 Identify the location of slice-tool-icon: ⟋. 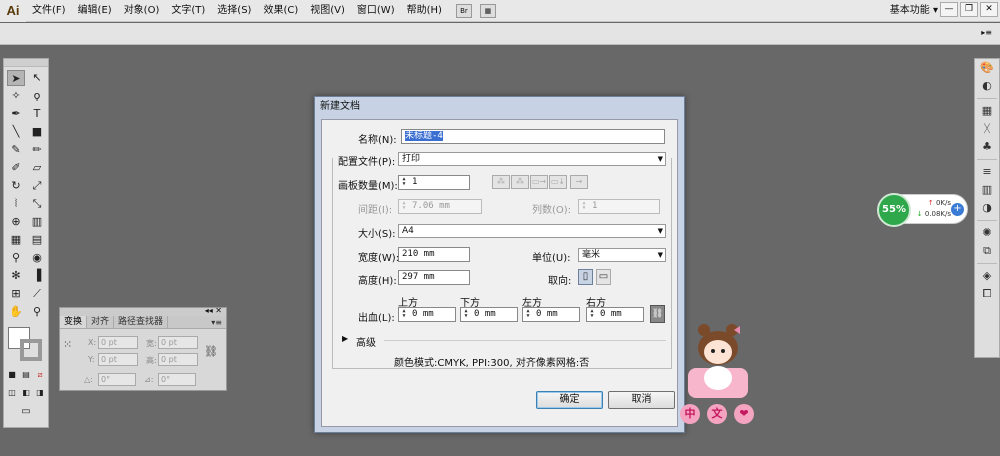
(37, 294).